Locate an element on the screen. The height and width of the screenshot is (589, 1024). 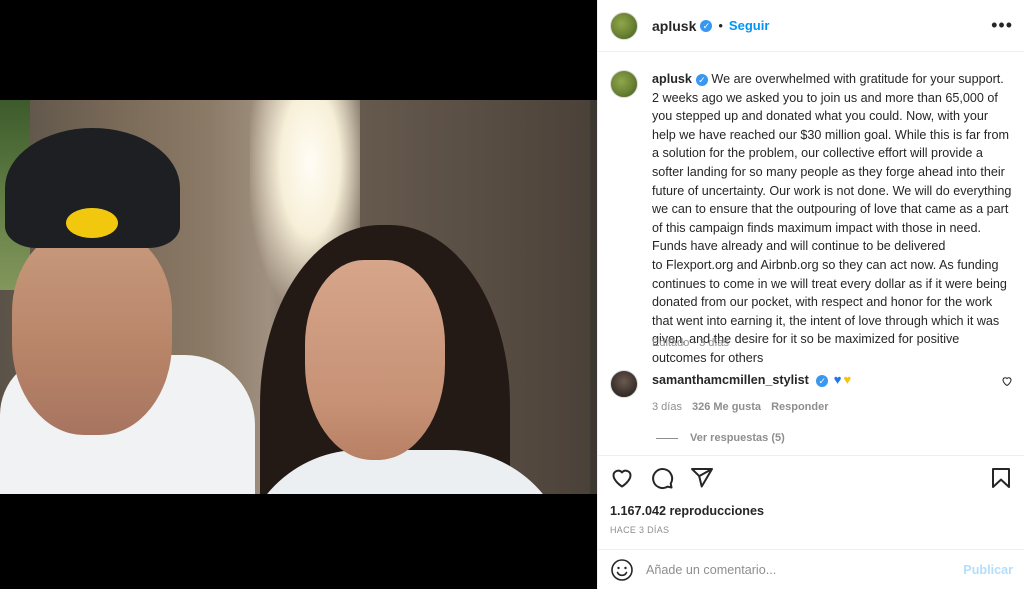
view-replies-label: Ver respuestas (5) is located at coordinates (737, 438).